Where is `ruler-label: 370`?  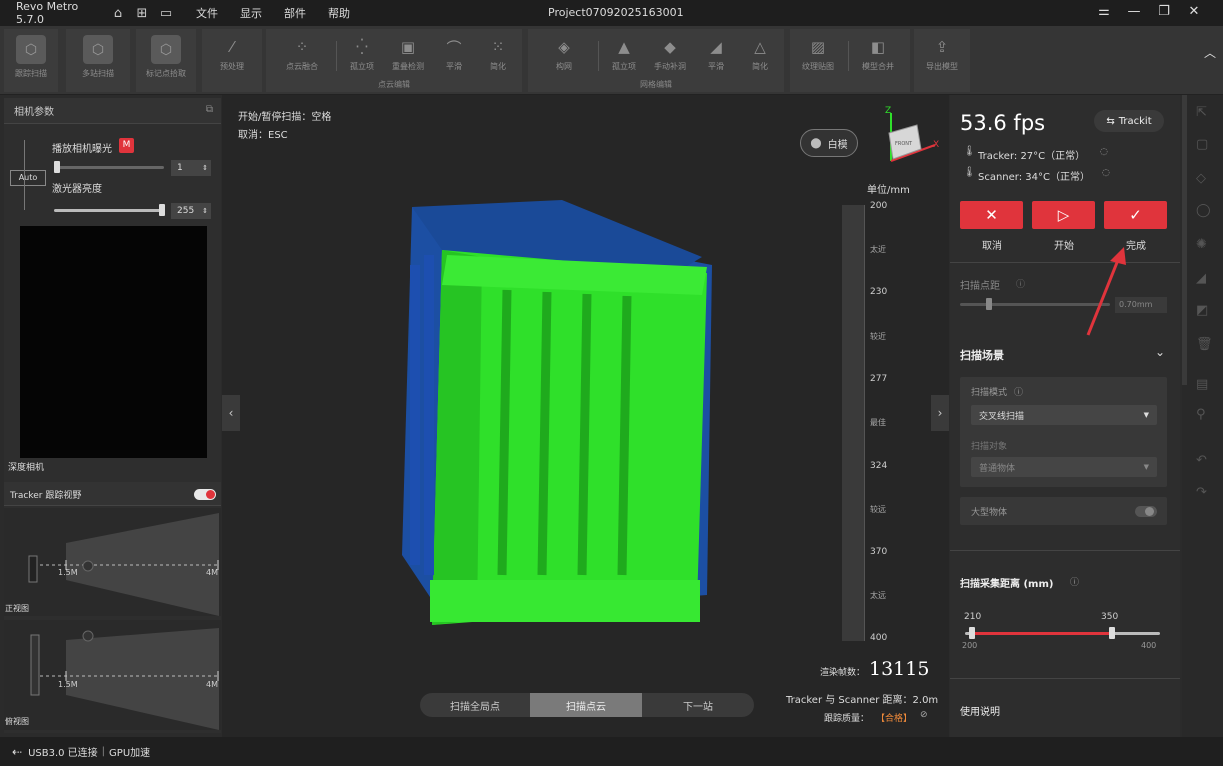 ruler-label: 370 is located at coordinates (879, 552).